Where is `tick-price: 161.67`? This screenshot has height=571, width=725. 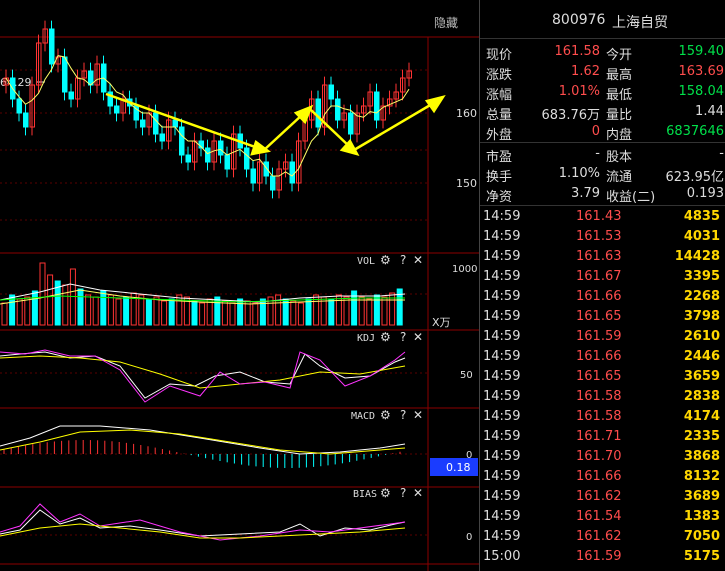 tick-price: 161.67 is located at coordinates (599, 276).